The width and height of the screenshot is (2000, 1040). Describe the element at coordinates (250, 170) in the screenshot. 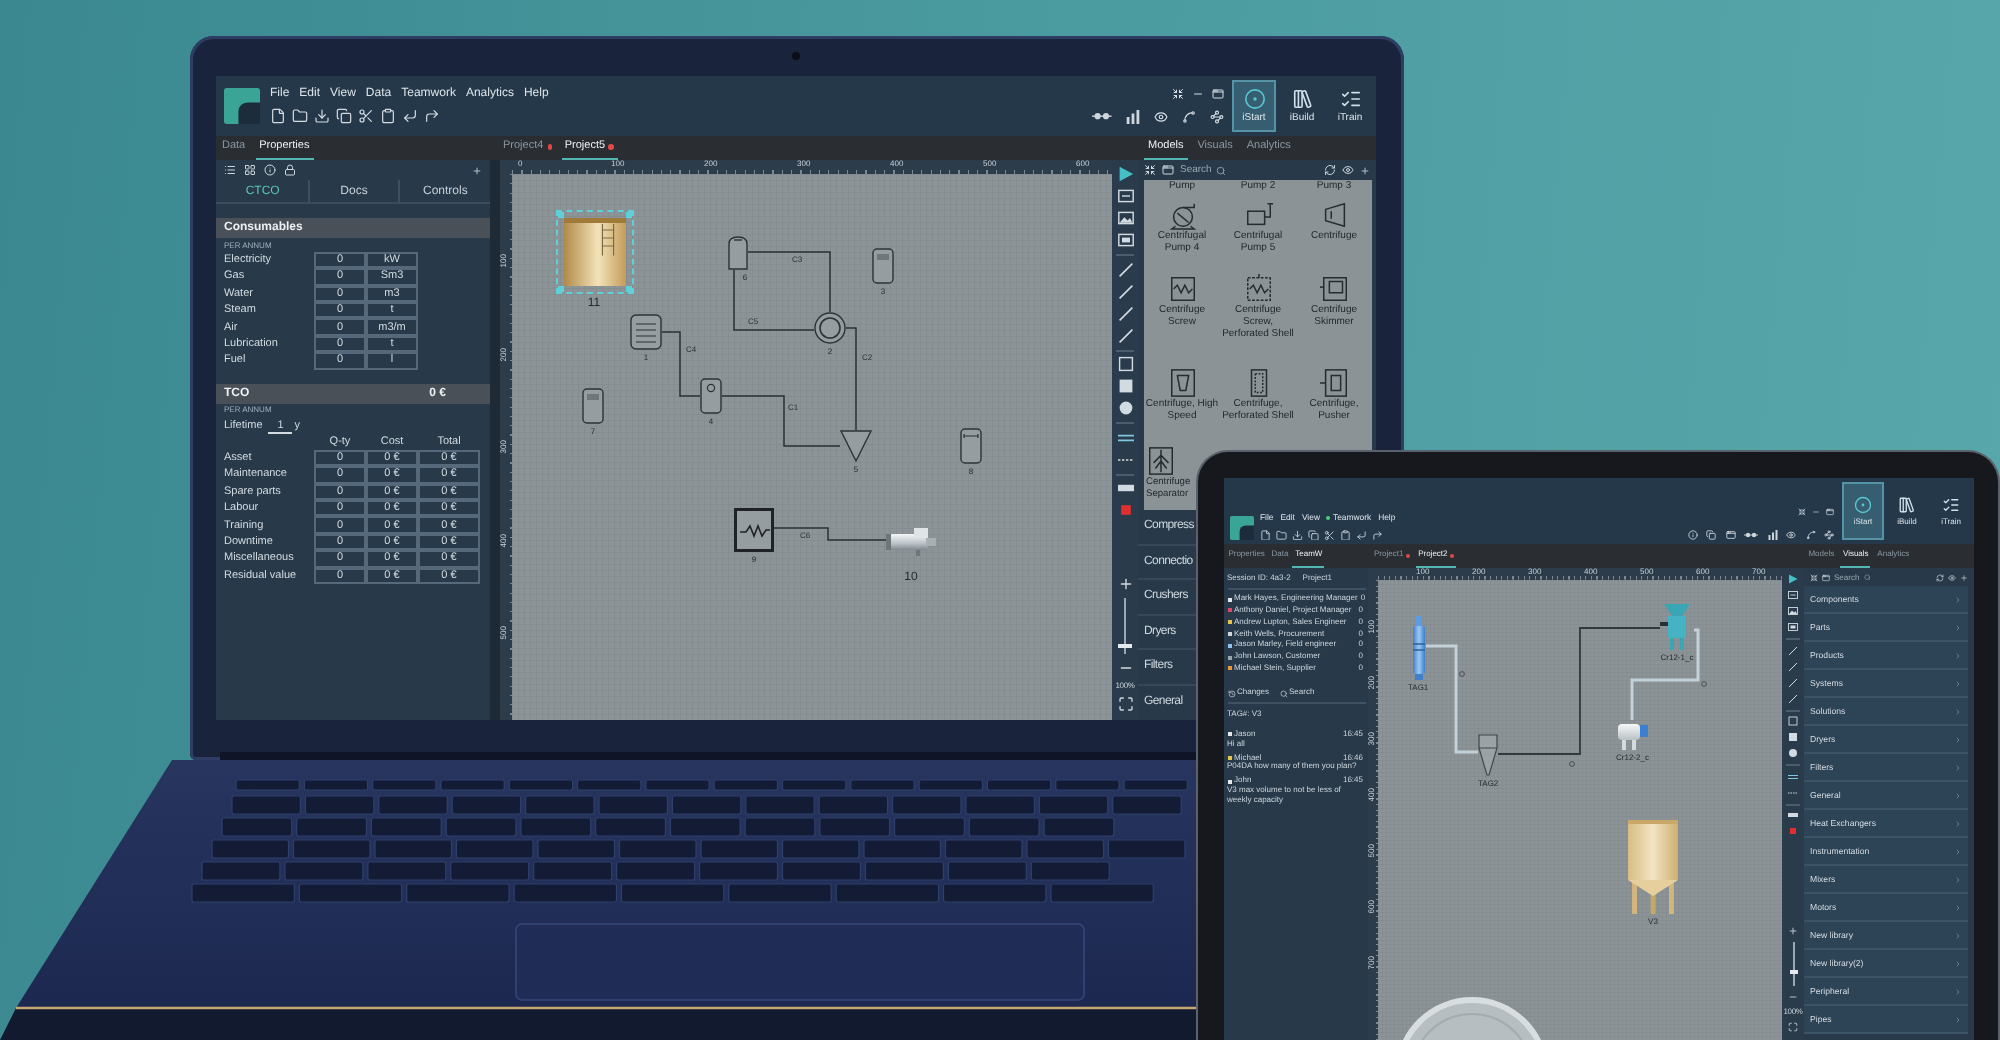

I see `grid-icon` at that location.